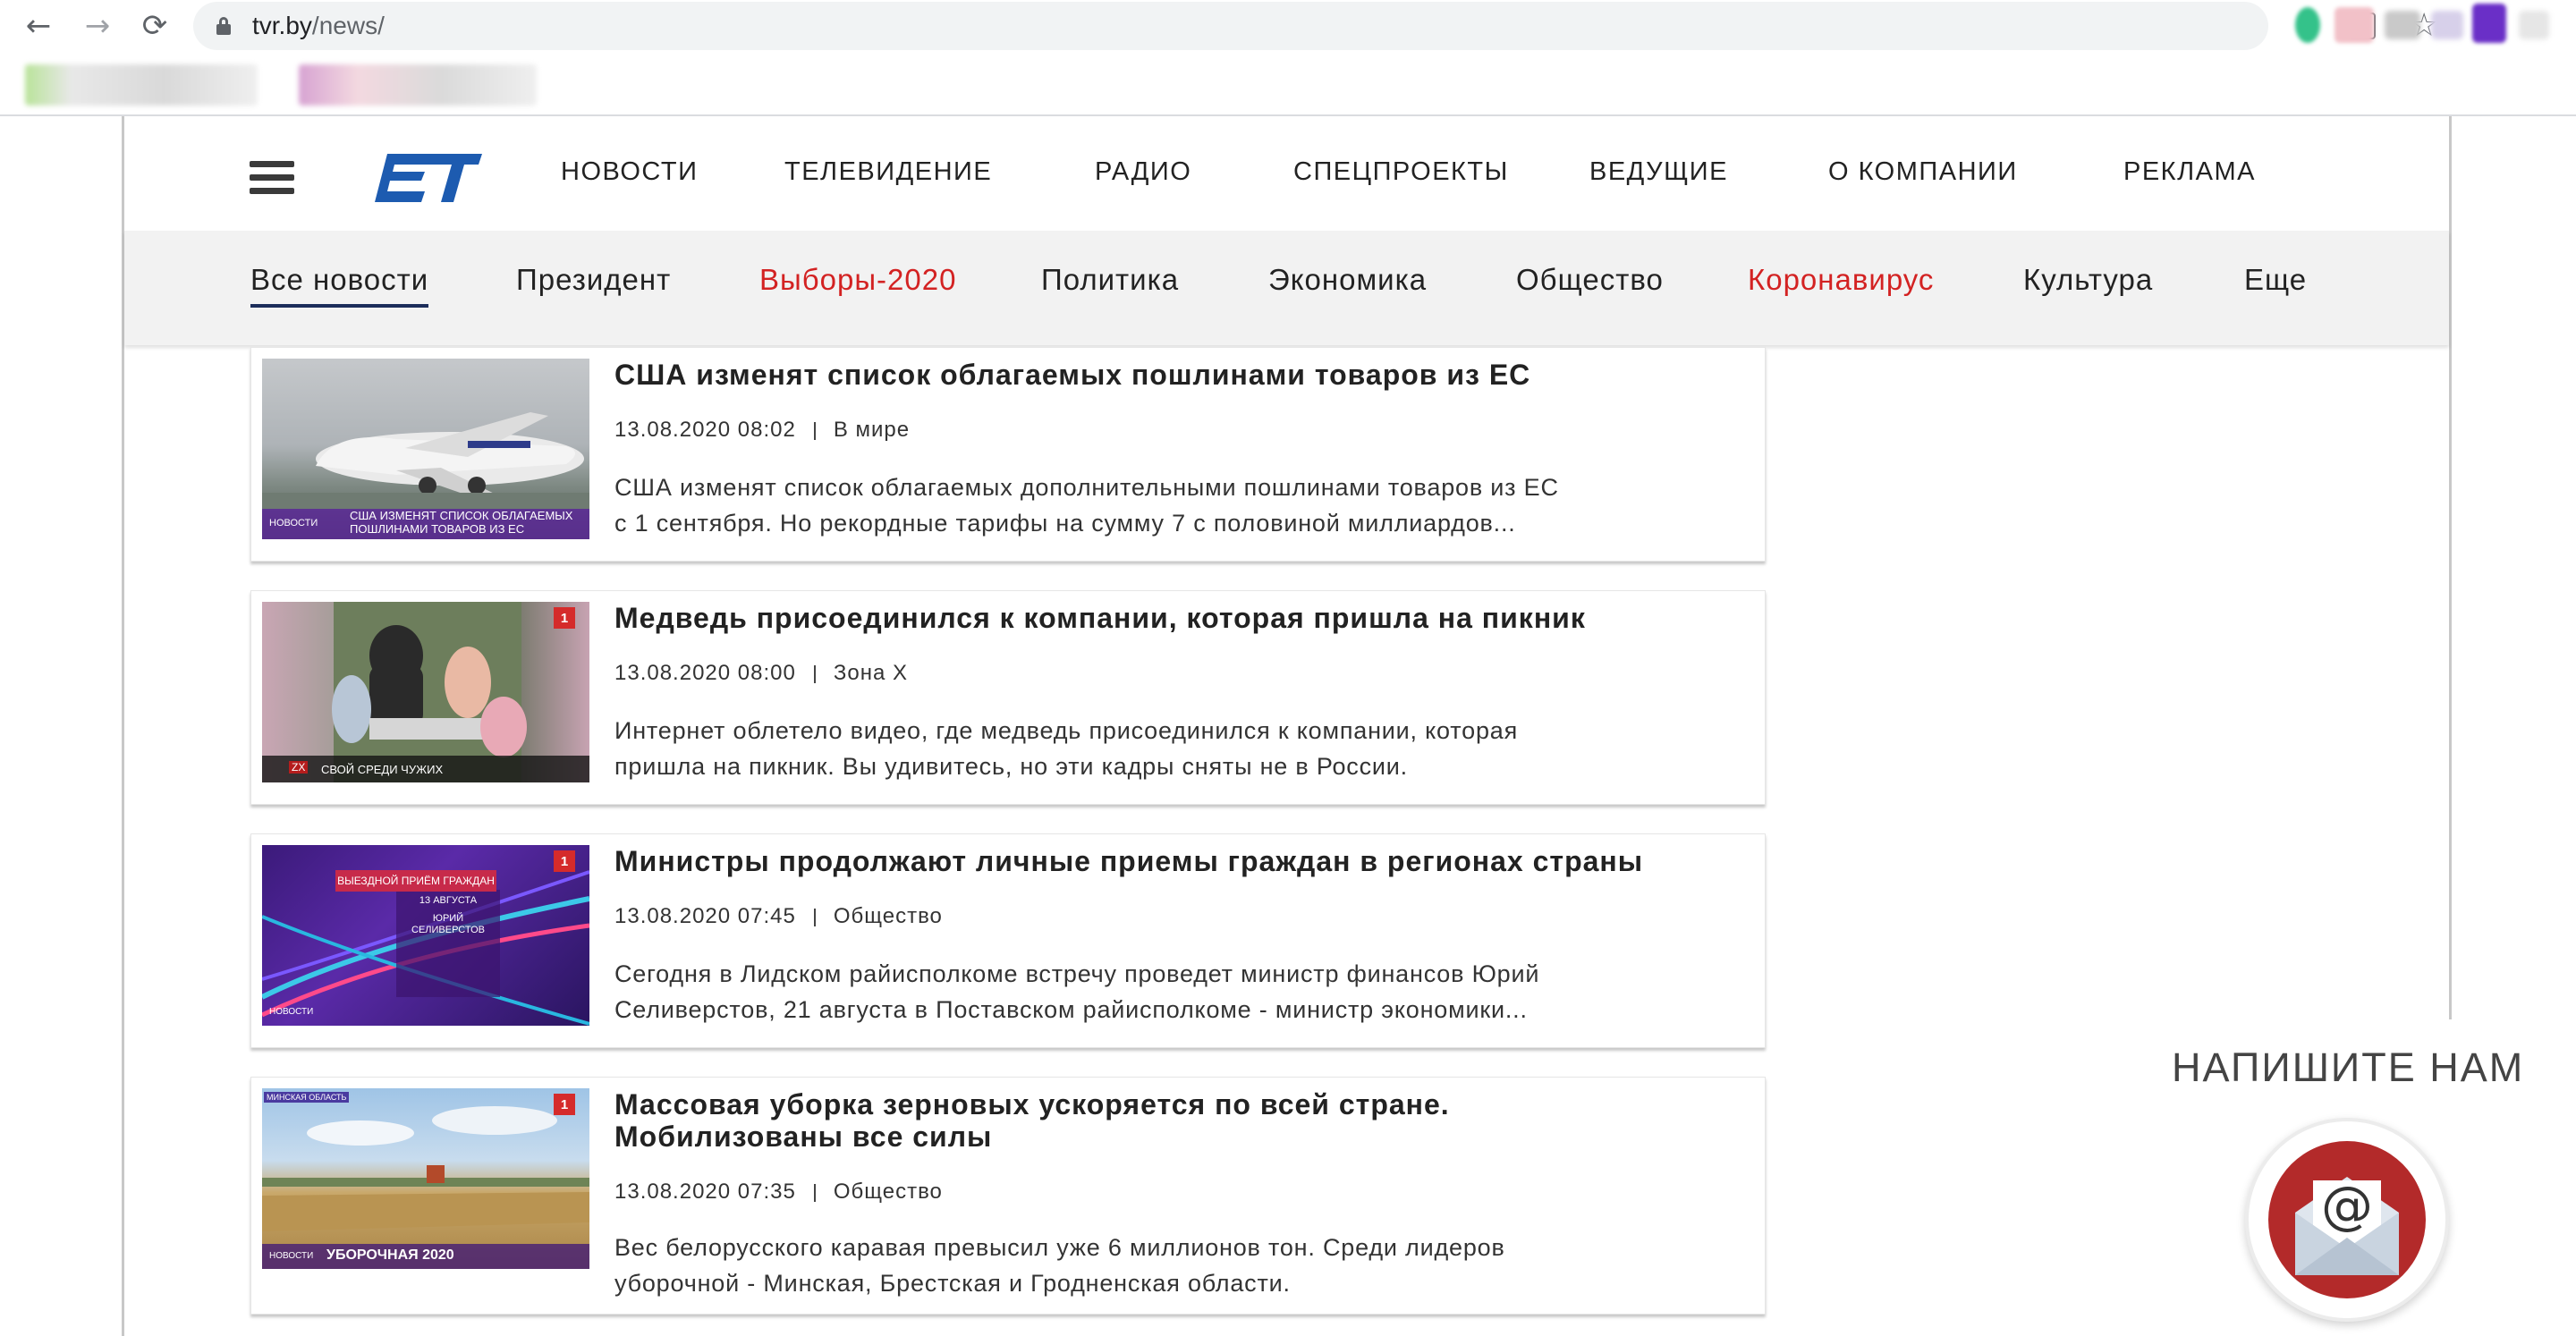 Image resolution: width=2576 pixels, height=1336 pixels. Describe the element at coordinates (339, 285) in the screenshot. I see `category-all-news: Все новости` at that location.